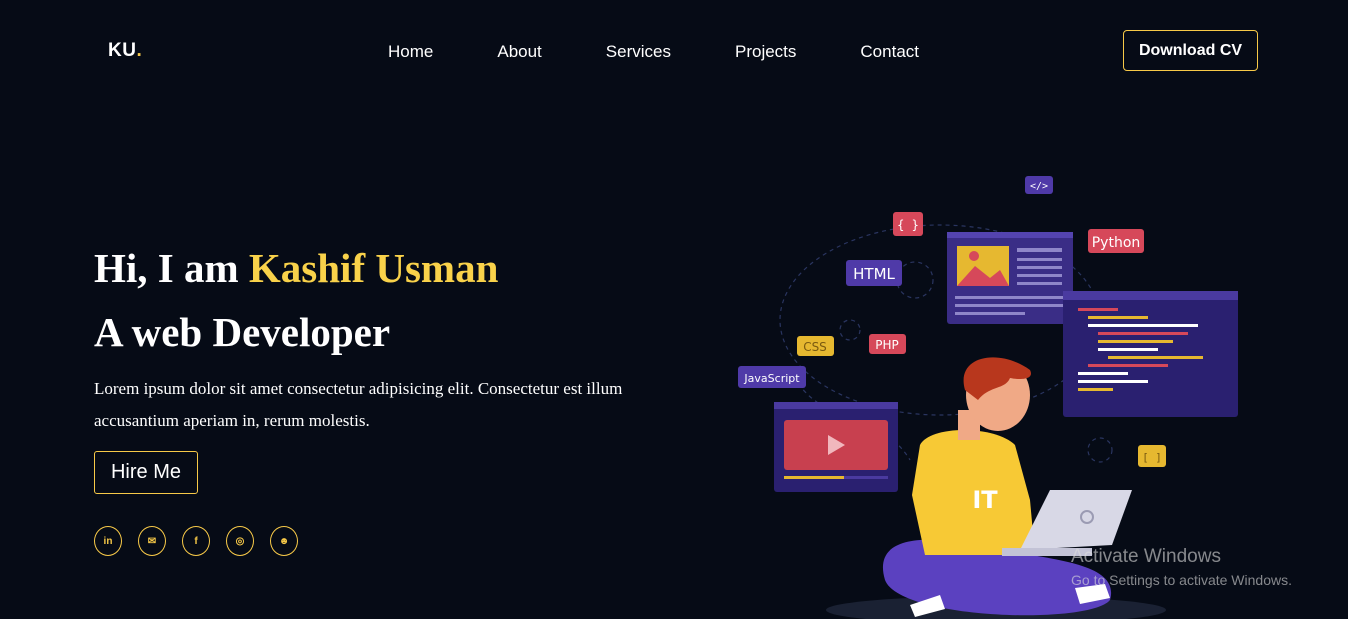  I want to click on css-tag: CSS, so click(815, 346).